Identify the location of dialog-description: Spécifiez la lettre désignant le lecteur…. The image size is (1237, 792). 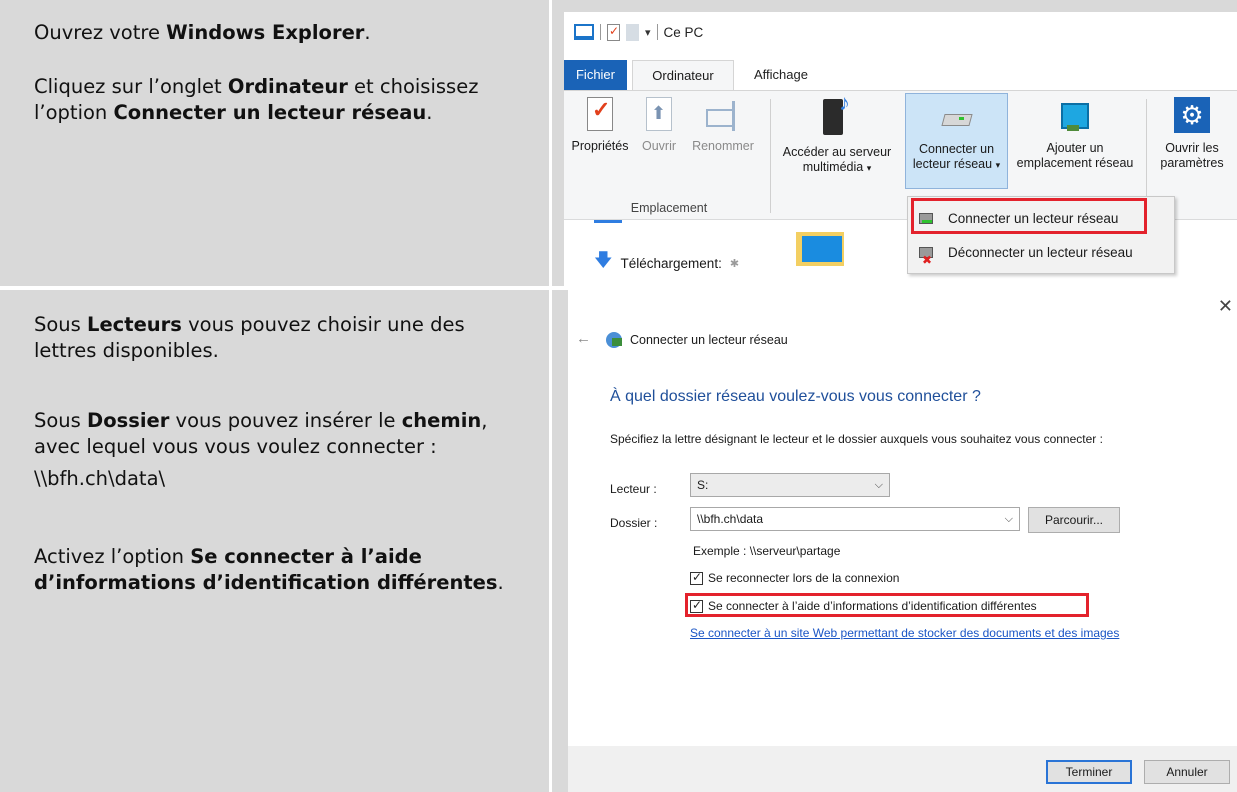
(856, 439).